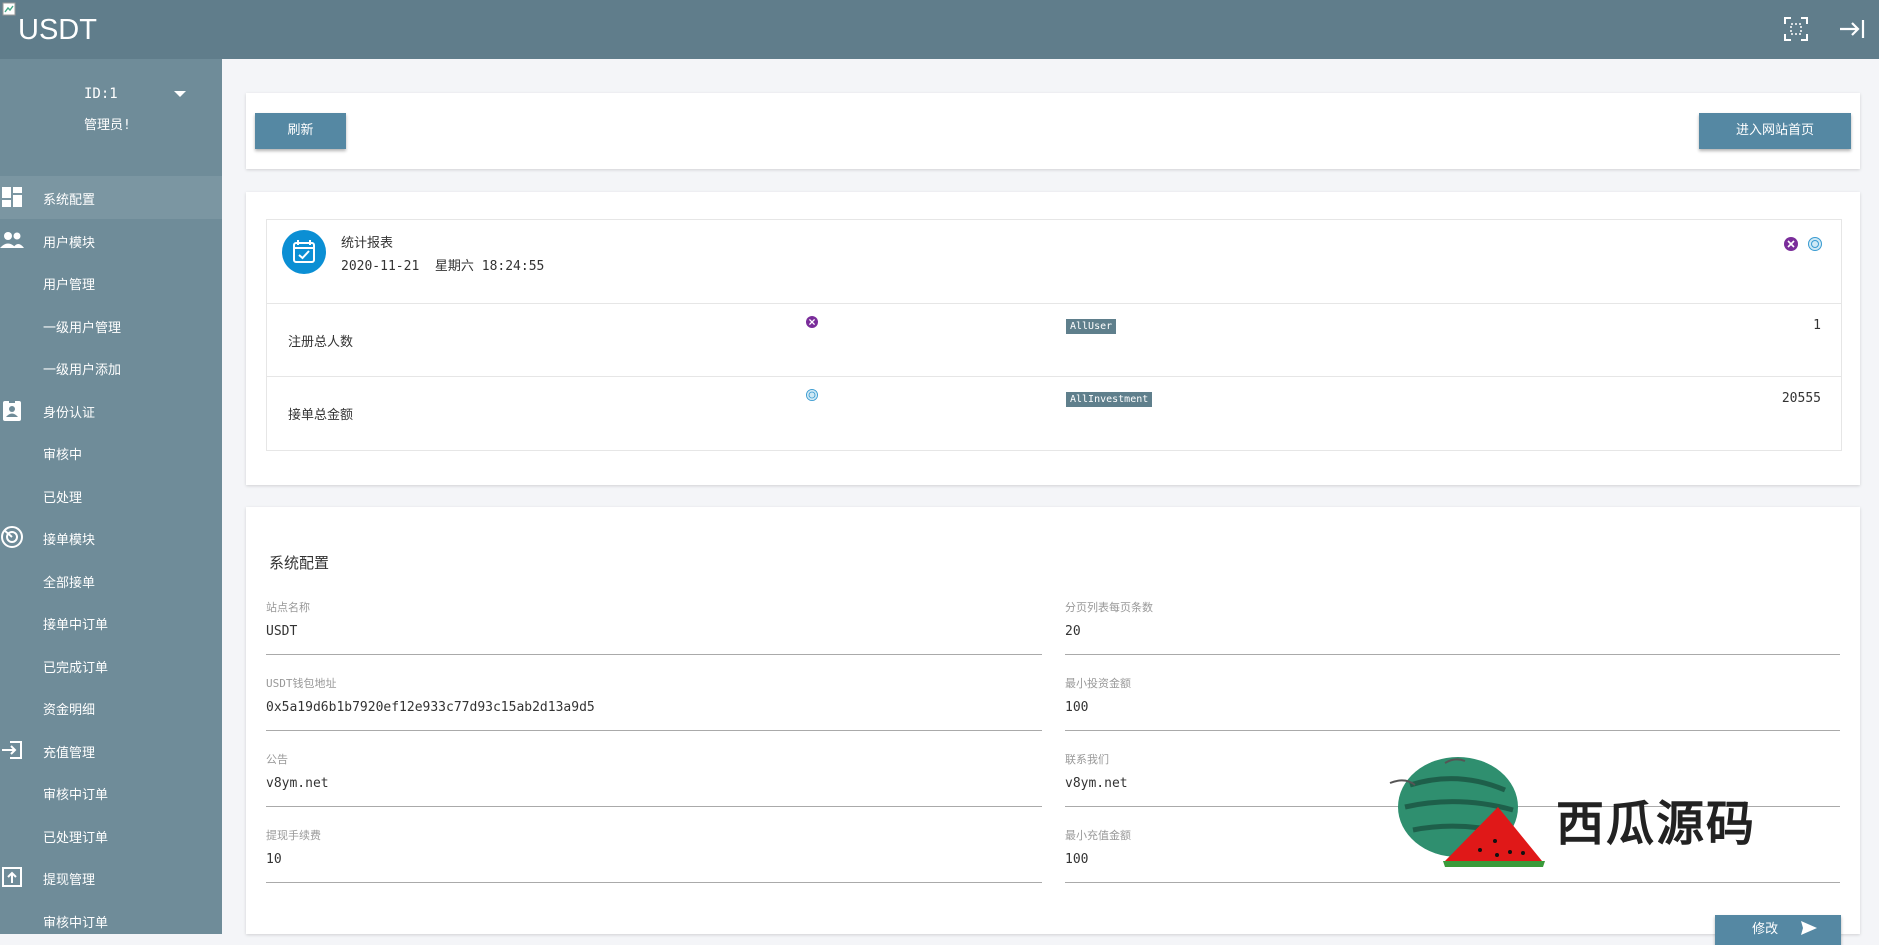 The height and width of the screenshot is (945, 1879). What do you see at coordinates (288, 607) in the screenshot?
I see `field-label: 站点名称` at bounding box center [288, 607].